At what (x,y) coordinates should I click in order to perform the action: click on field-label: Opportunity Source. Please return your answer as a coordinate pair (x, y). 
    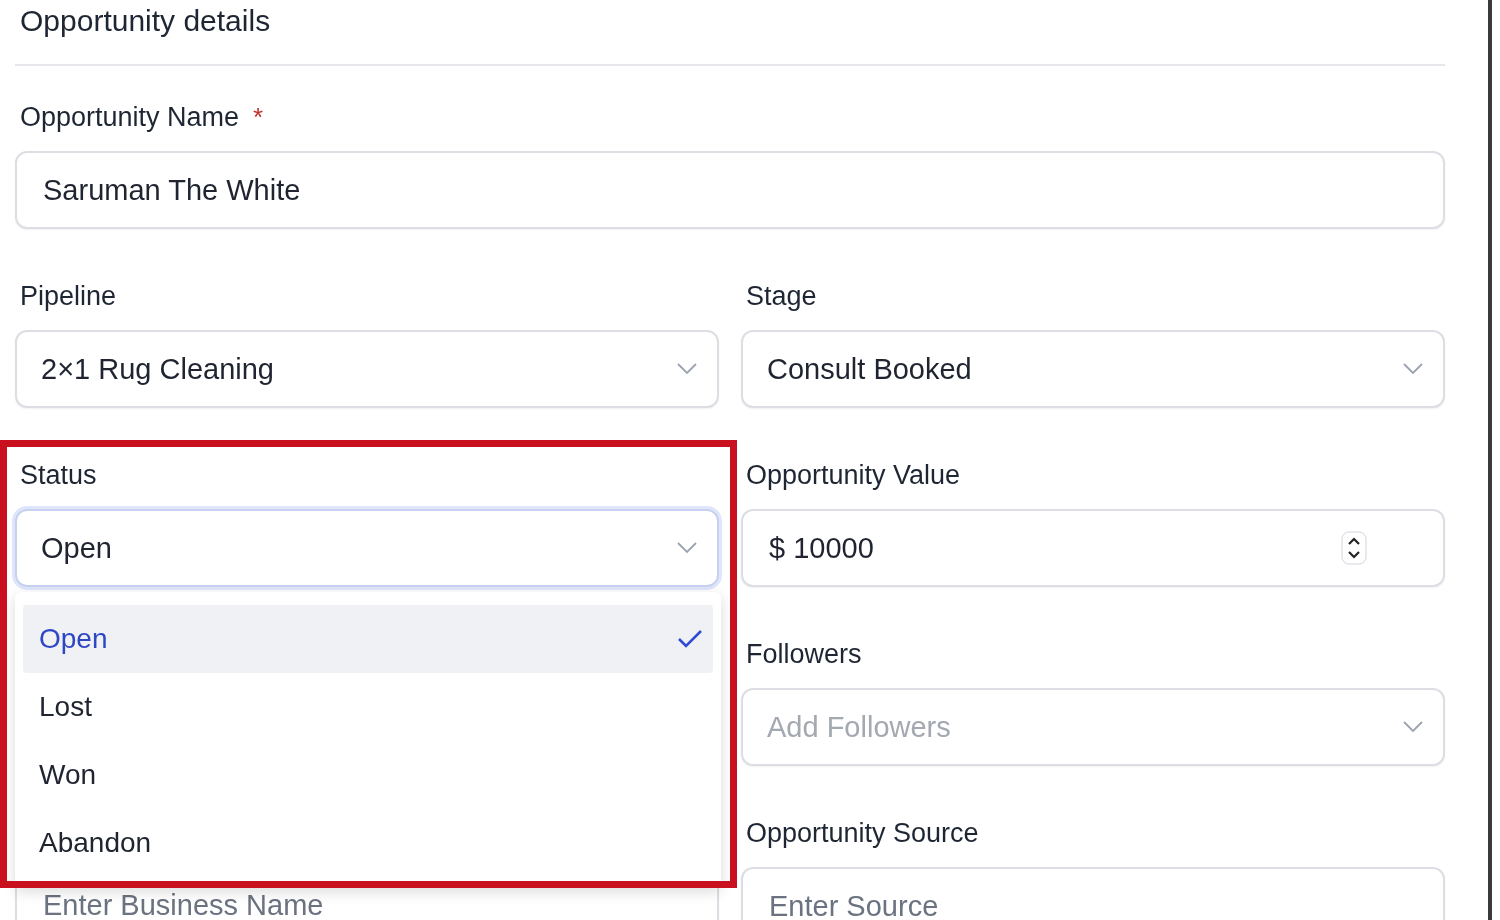
    Looking at the image, I should click on (862, 833).